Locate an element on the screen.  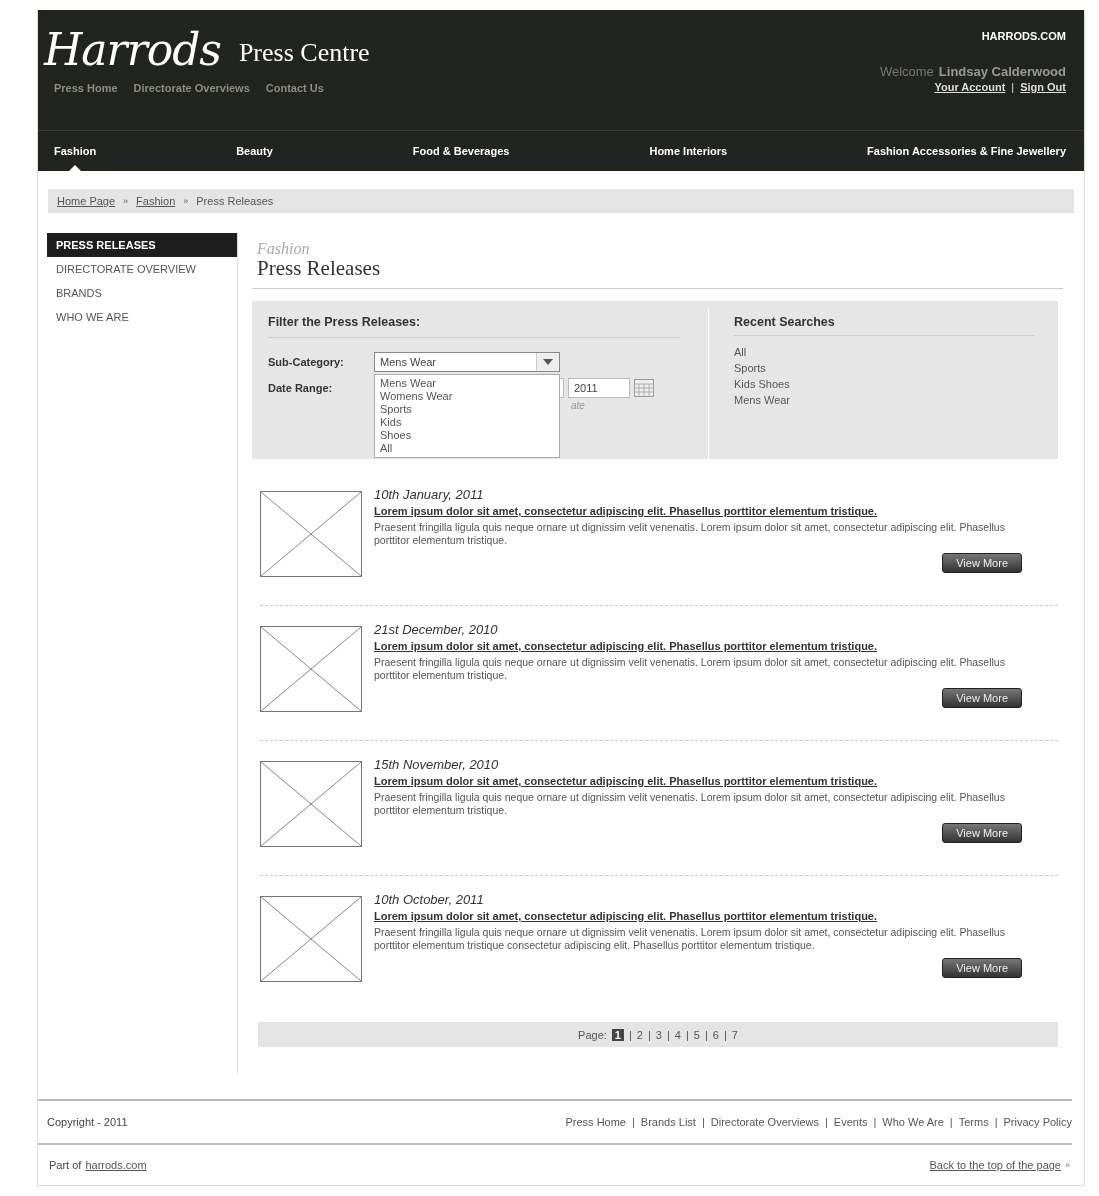
release-date: 10th January, 2011 is located at coordinates (429, 495).